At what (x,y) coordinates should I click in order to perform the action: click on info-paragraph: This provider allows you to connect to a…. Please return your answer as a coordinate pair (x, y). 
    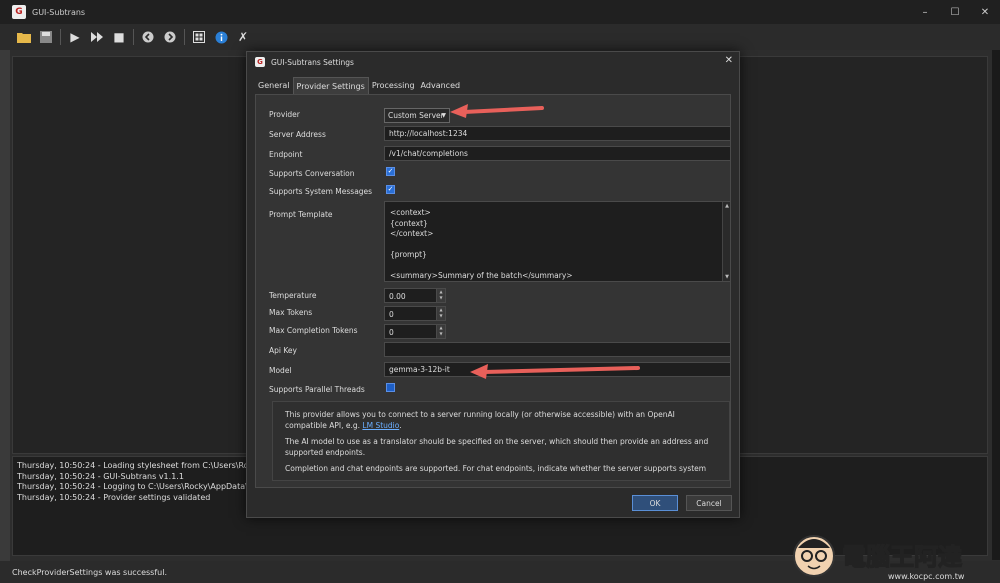
    Looking at the image, I should click on (501, 420).